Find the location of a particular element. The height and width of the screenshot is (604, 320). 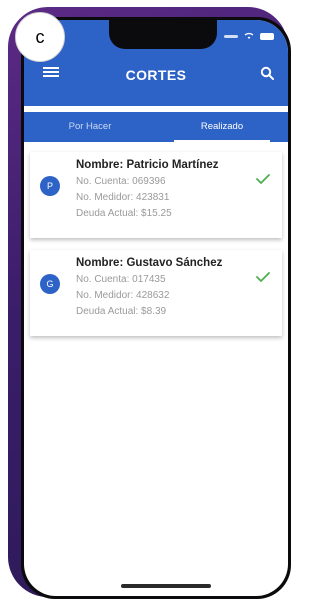

current-debt: Deuda Actual: $15.25 is located at coordinates (124, 213).